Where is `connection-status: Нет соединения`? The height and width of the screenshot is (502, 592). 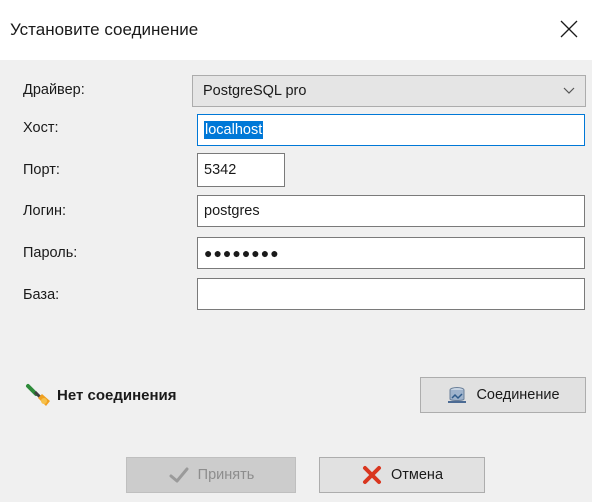
connection-status: Нет соединения is located at coordinates (100, 395).